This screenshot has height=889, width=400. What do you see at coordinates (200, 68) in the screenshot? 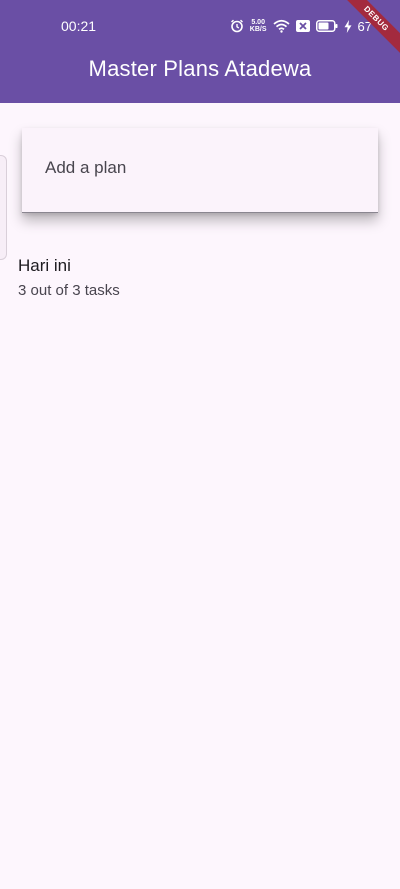
I see `page-title: Master Plans Atadewa` at bounding box center [200, 68].